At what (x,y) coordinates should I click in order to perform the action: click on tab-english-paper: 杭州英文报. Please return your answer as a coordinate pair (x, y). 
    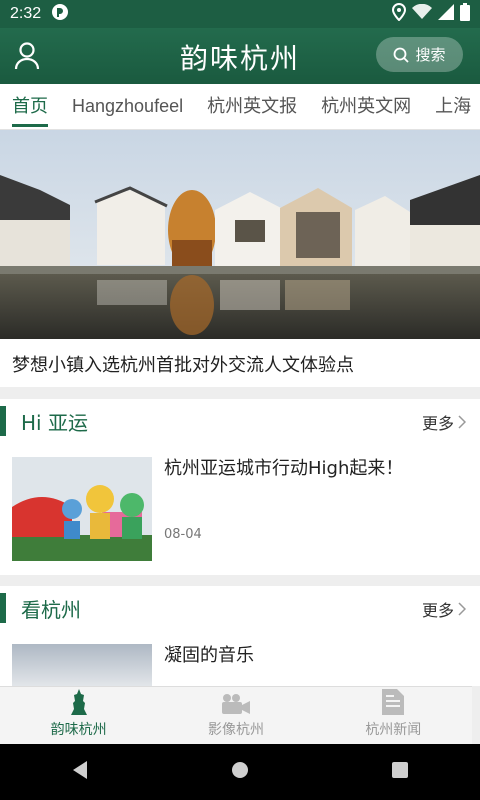
    Looking at the image, I should click on (252, 106).